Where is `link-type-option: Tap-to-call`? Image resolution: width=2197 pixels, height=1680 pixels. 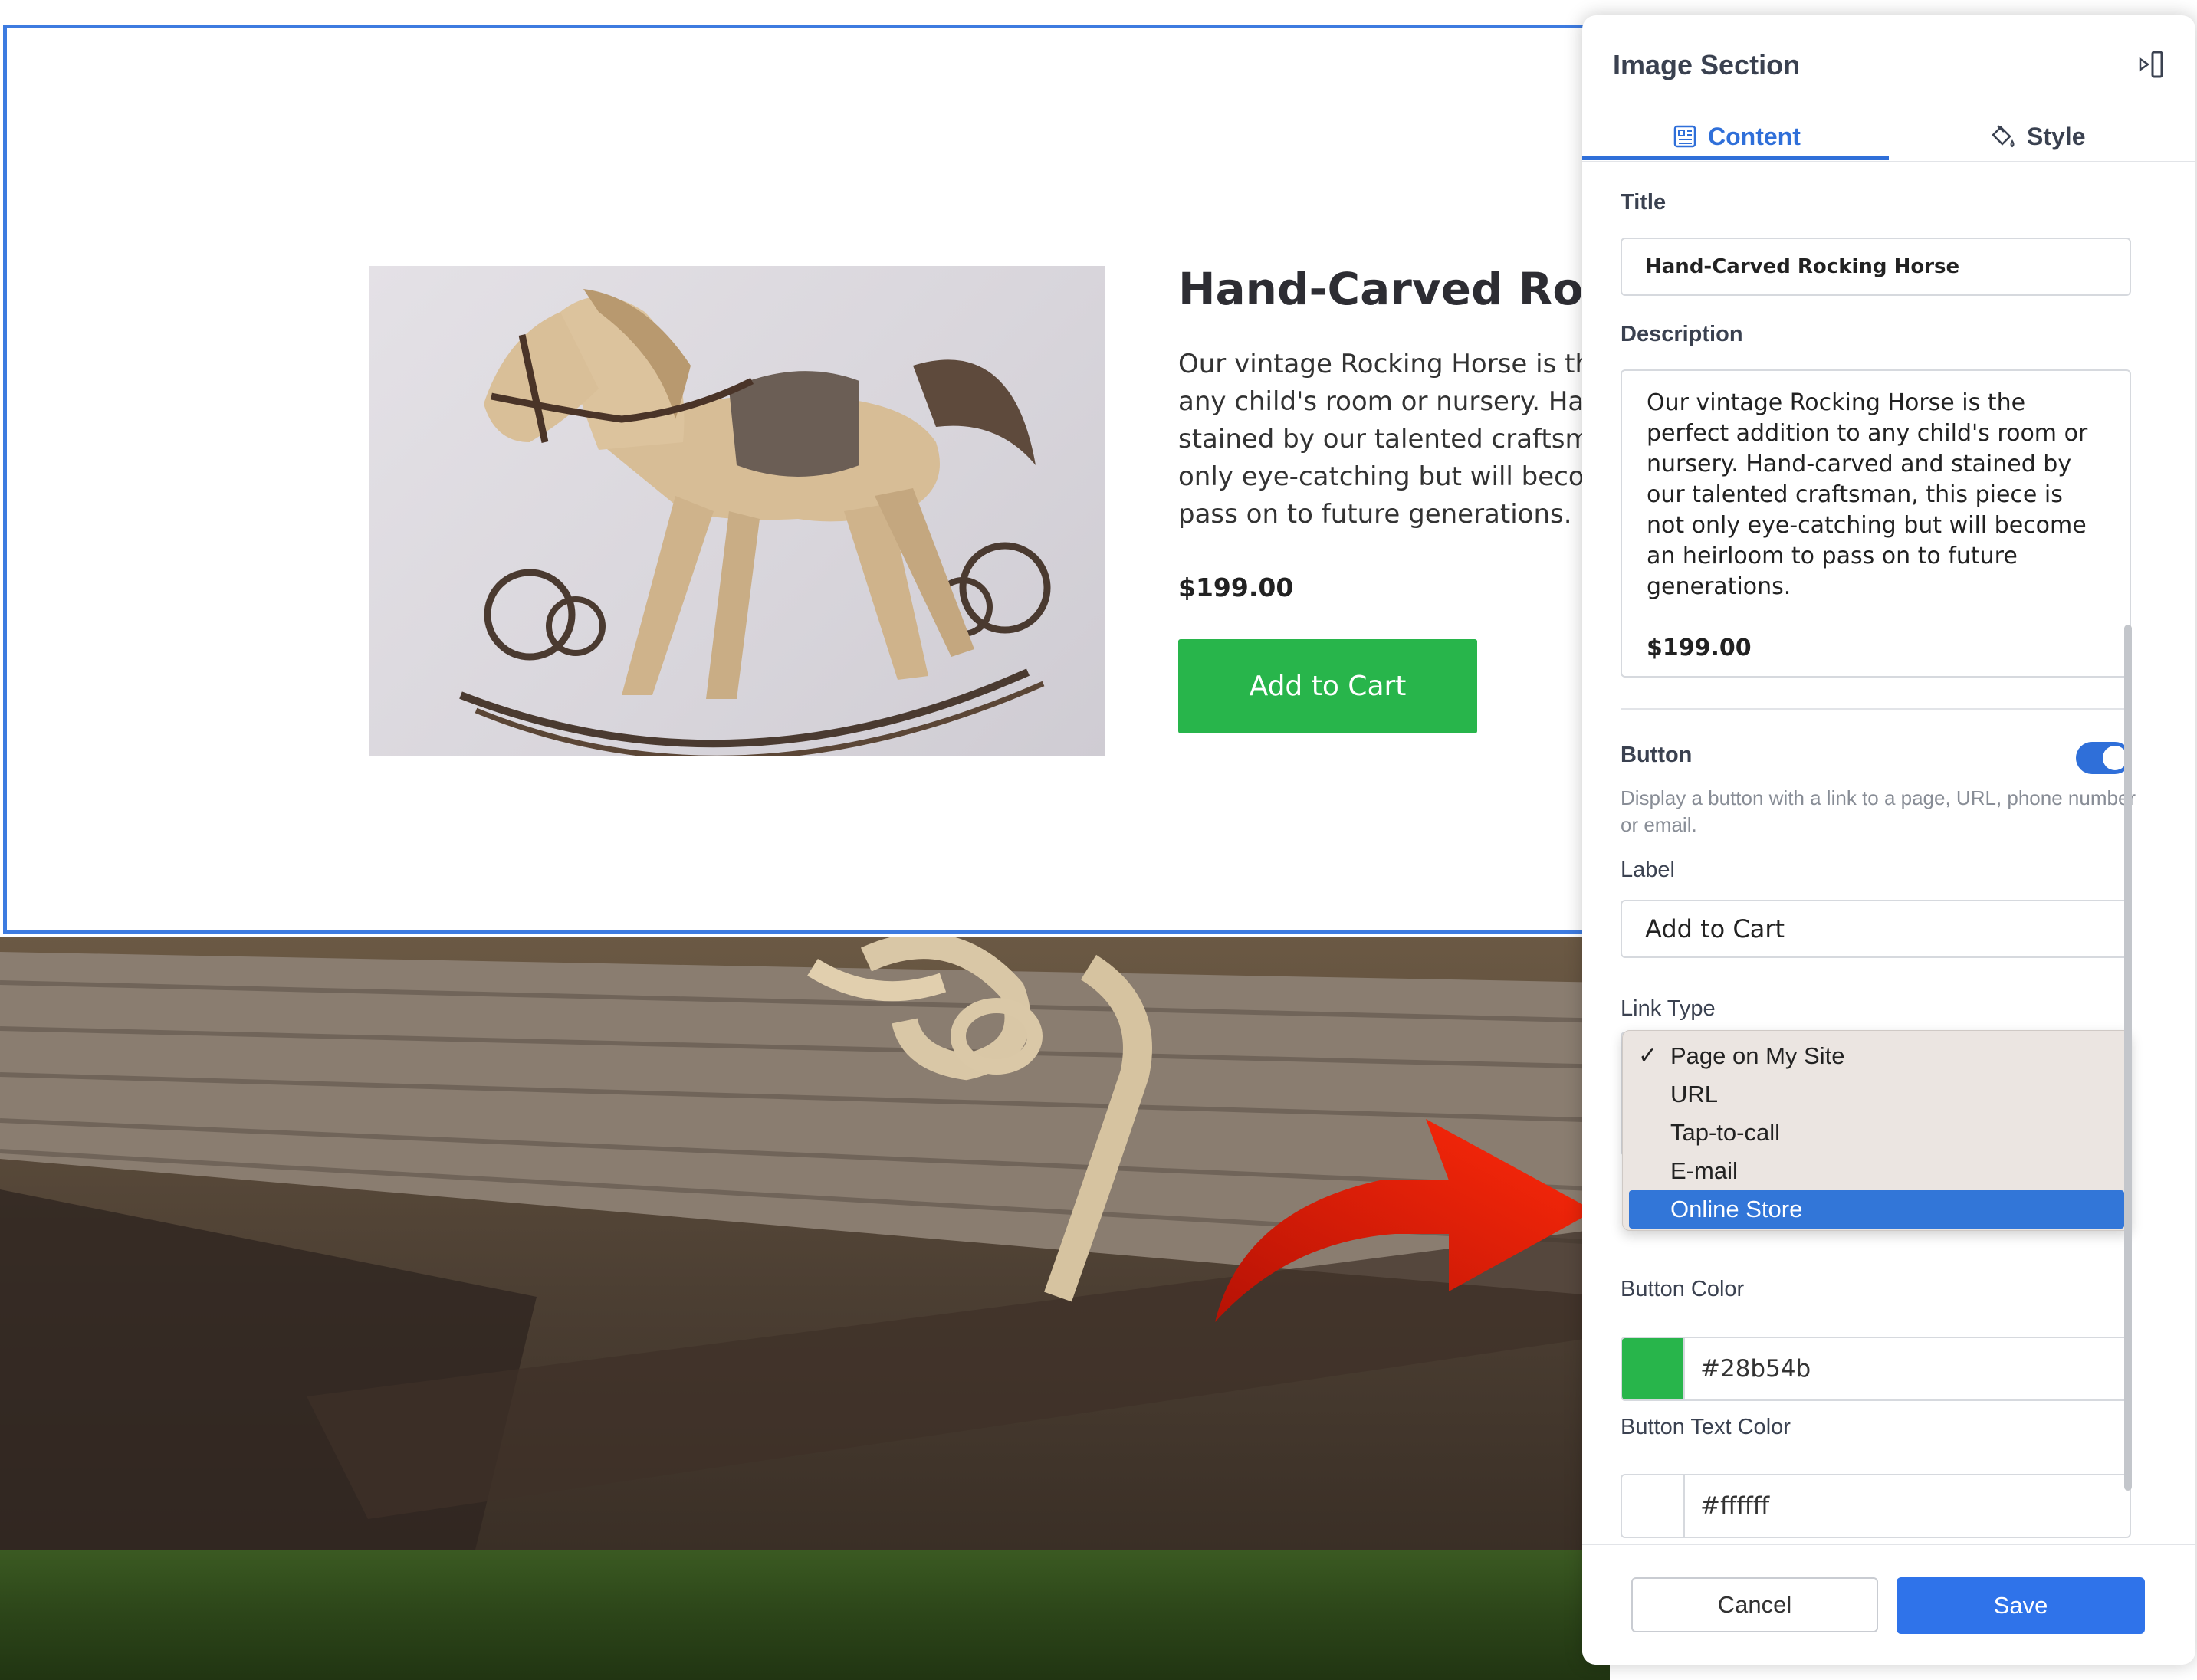
link-type-option: Tap-to-call is located at coordinates (1876, 1133).